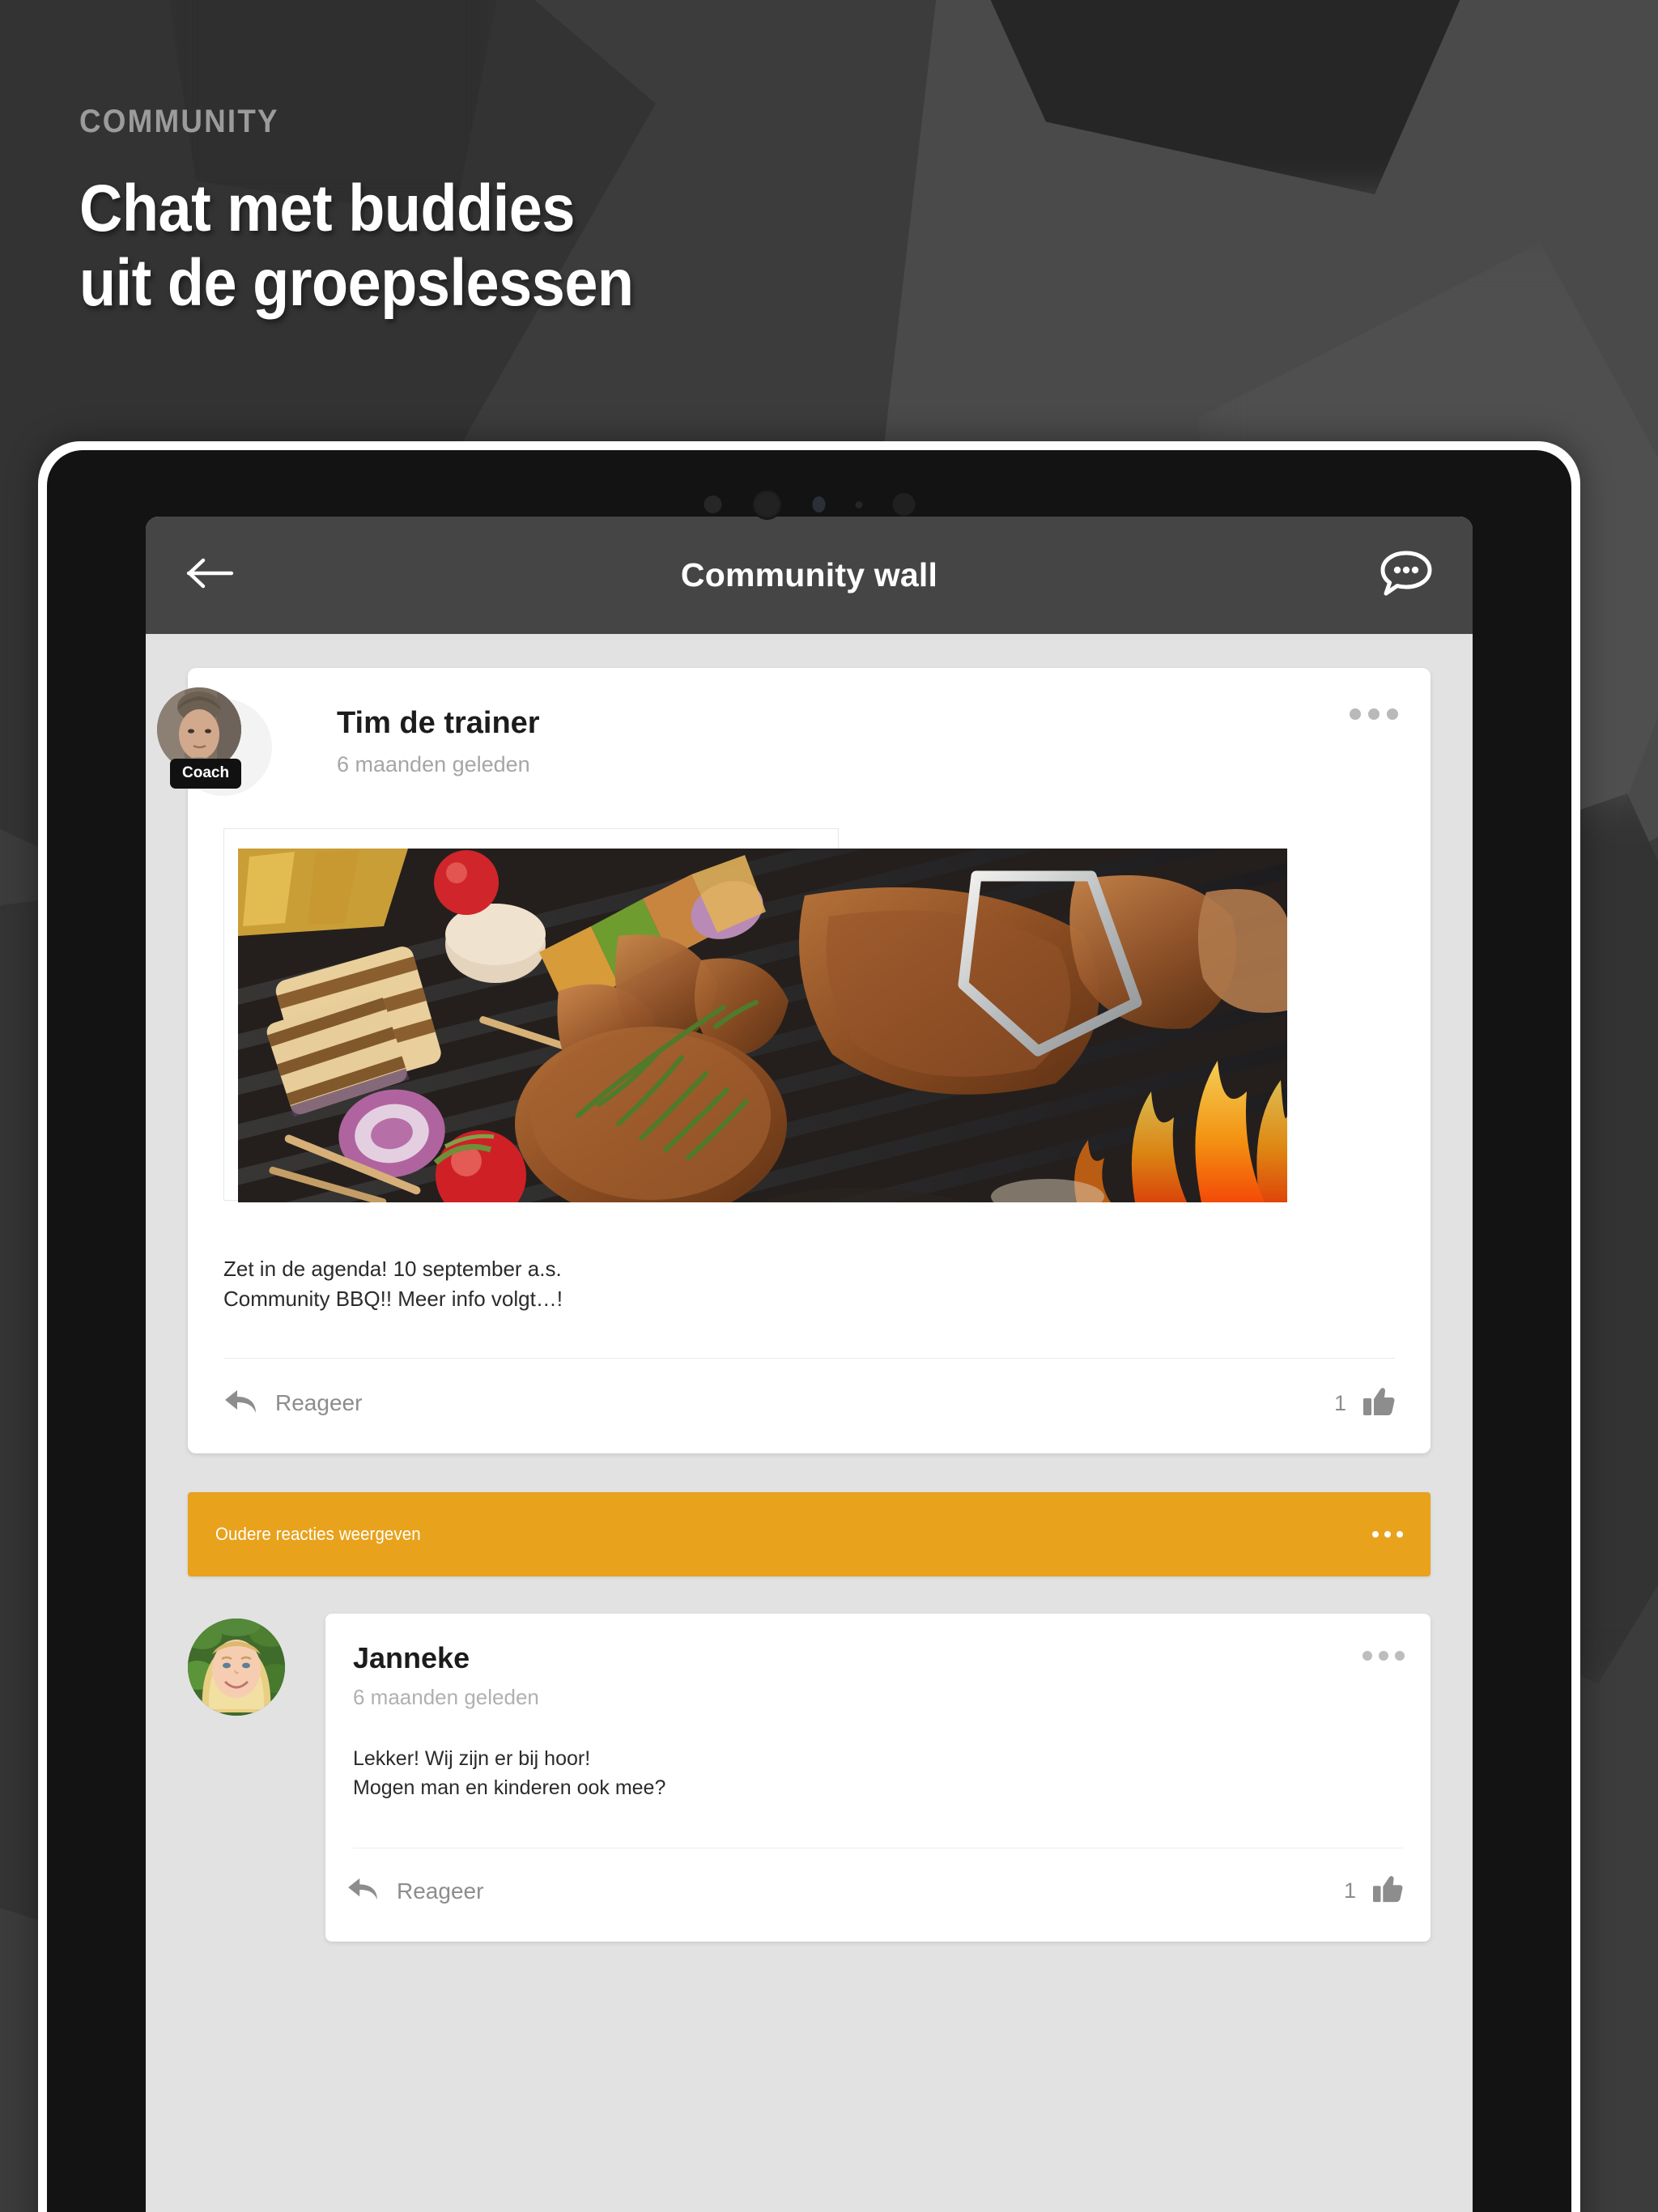  I want to click on post-options-button, so click(1374, 714).